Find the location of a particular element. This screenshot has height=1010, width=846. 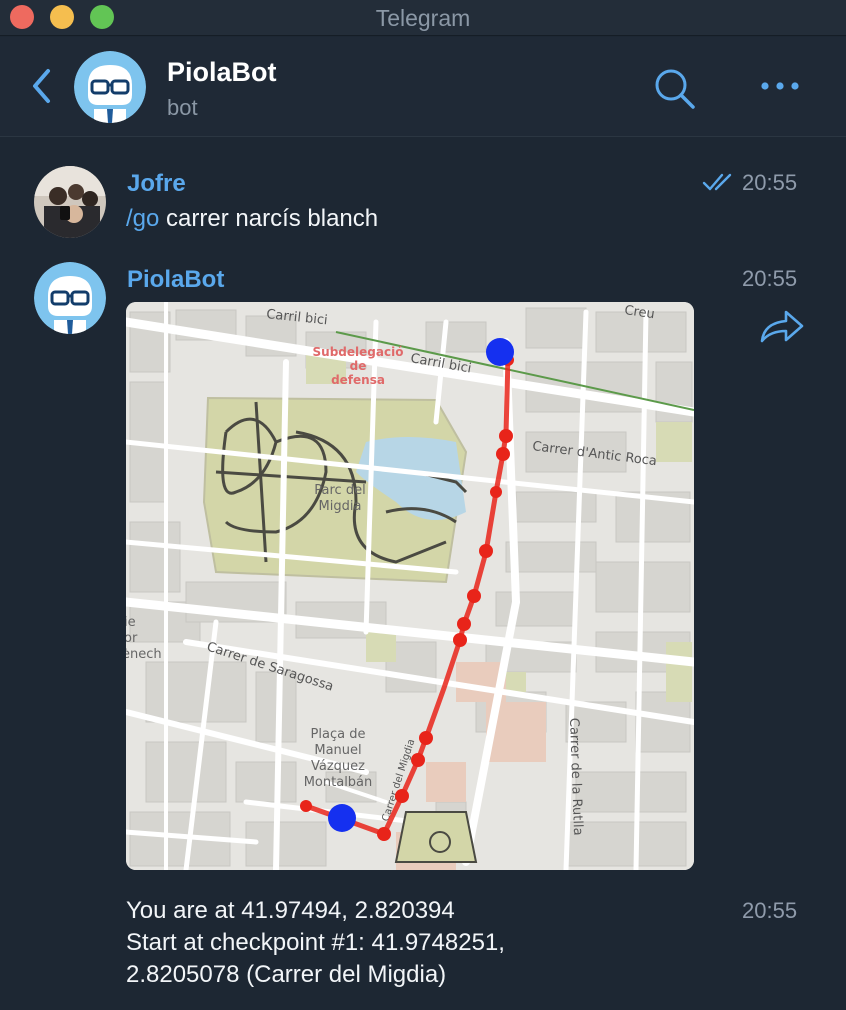

map-label-edge: or is located at coordinates (132, 638).